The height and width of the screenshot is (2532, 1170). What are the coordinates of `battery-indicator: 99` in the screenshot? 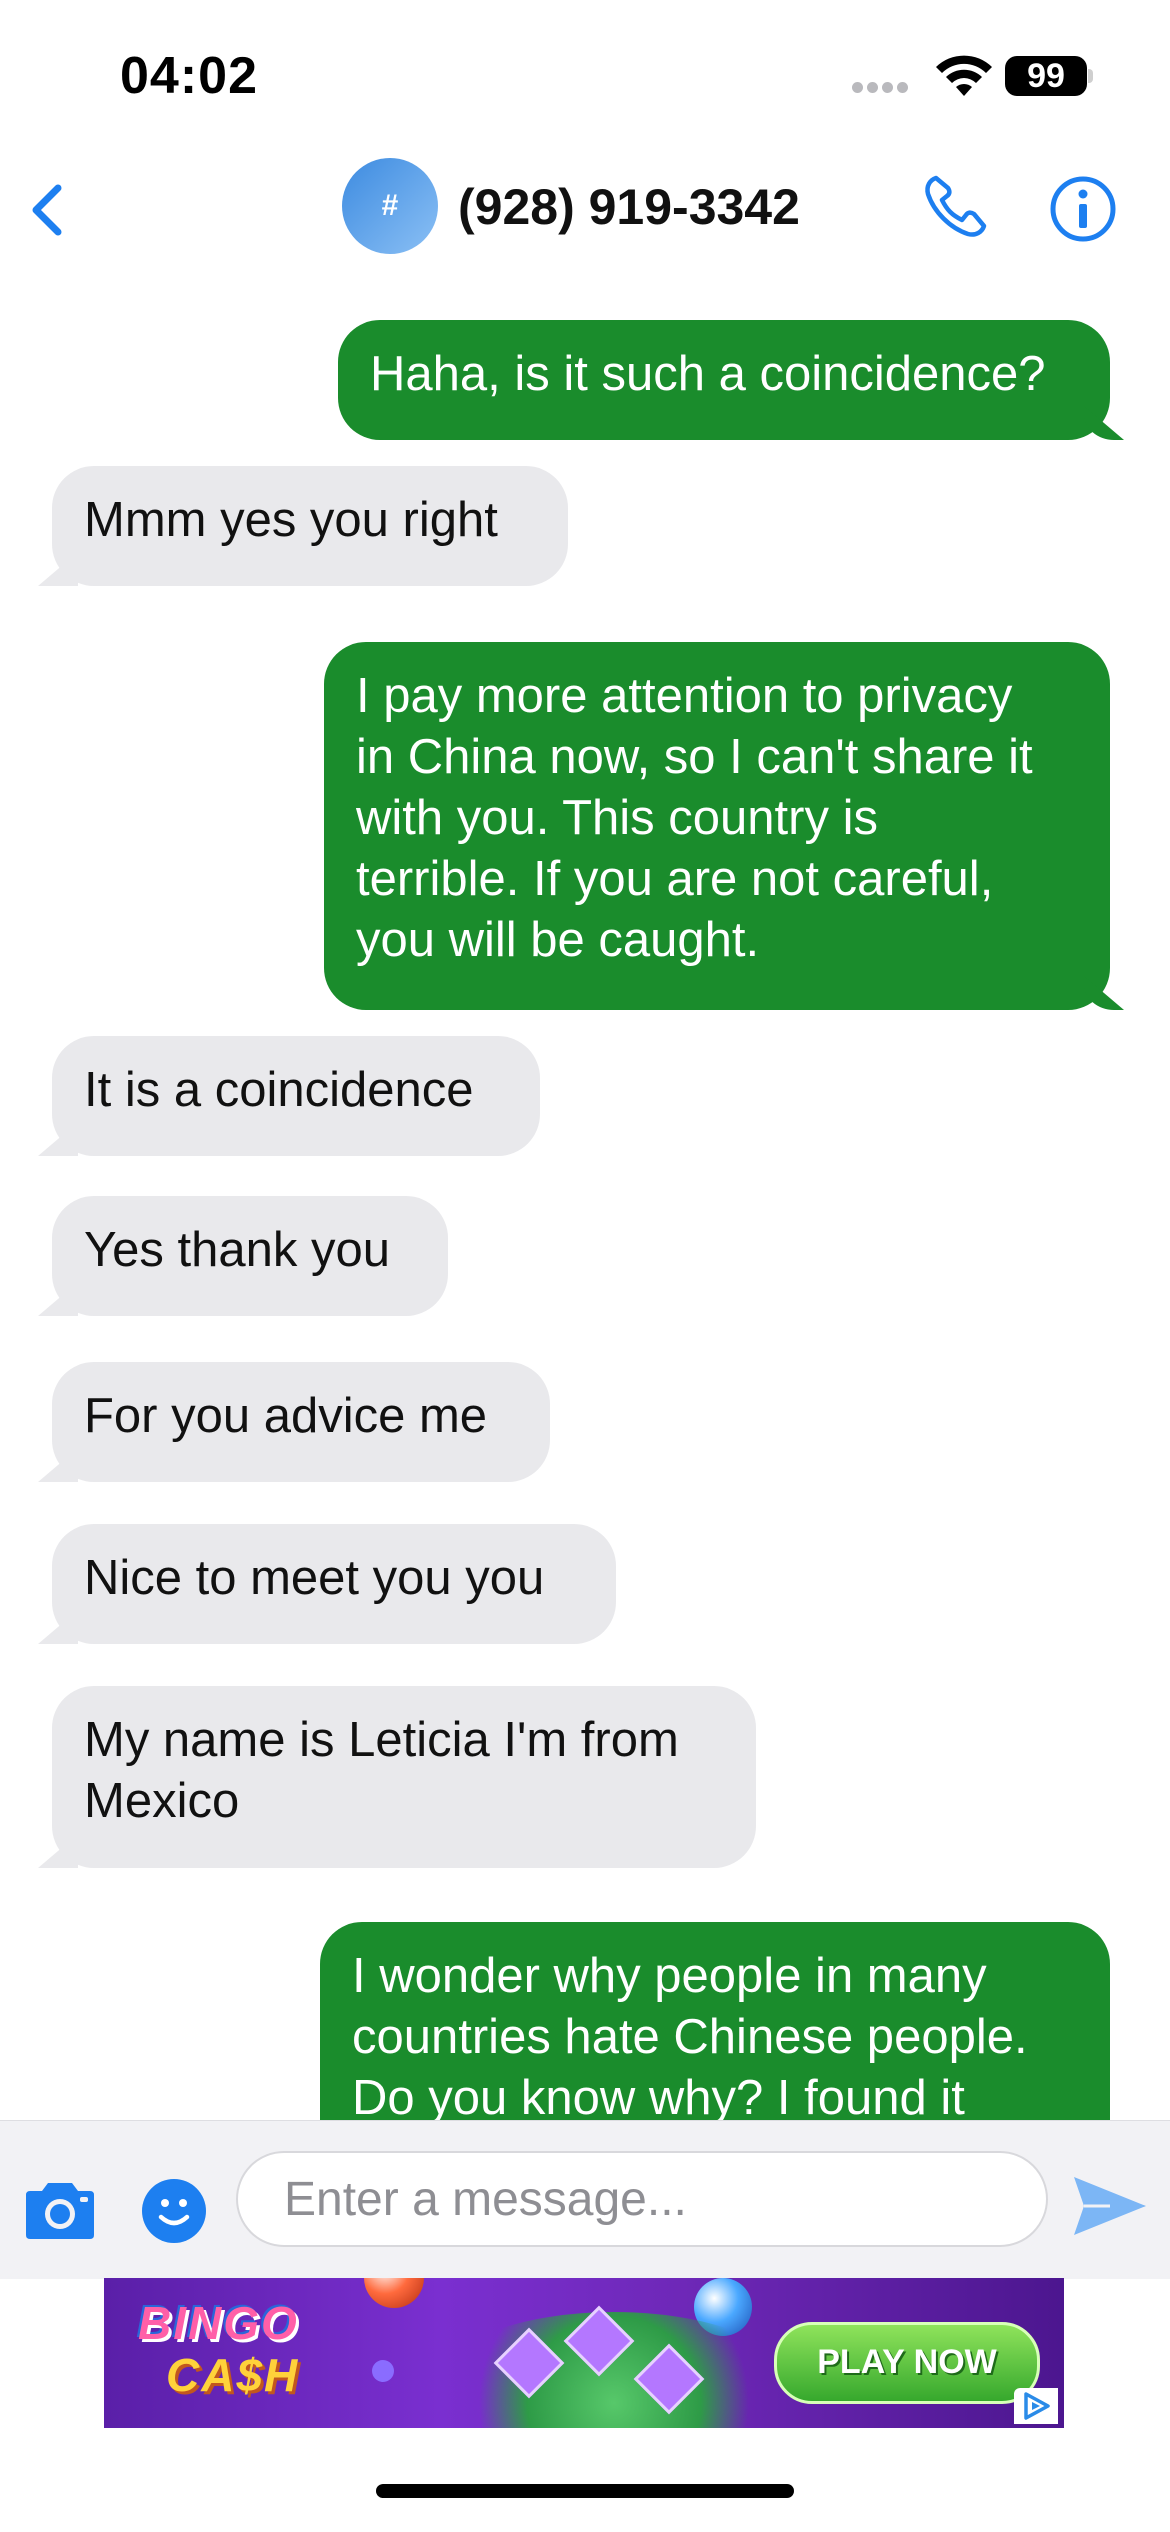 It's located at (1046, 76).